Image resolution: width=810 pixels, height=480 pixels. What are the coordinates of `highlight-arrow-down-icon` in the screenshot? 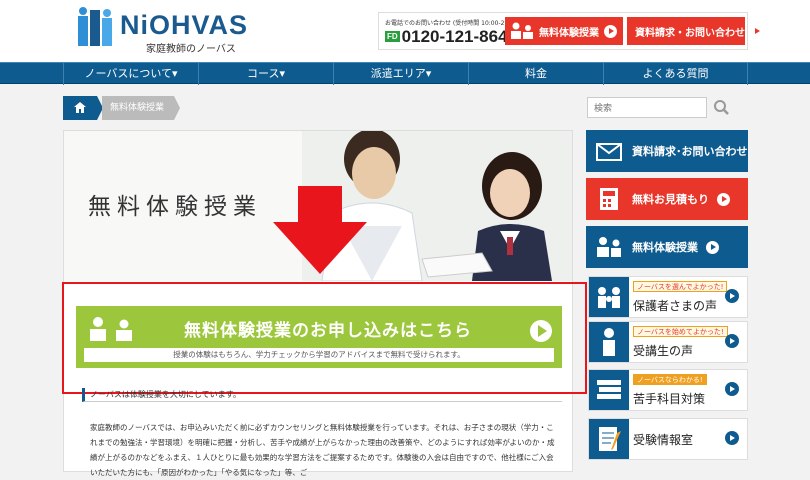 It's located at (320, 248).